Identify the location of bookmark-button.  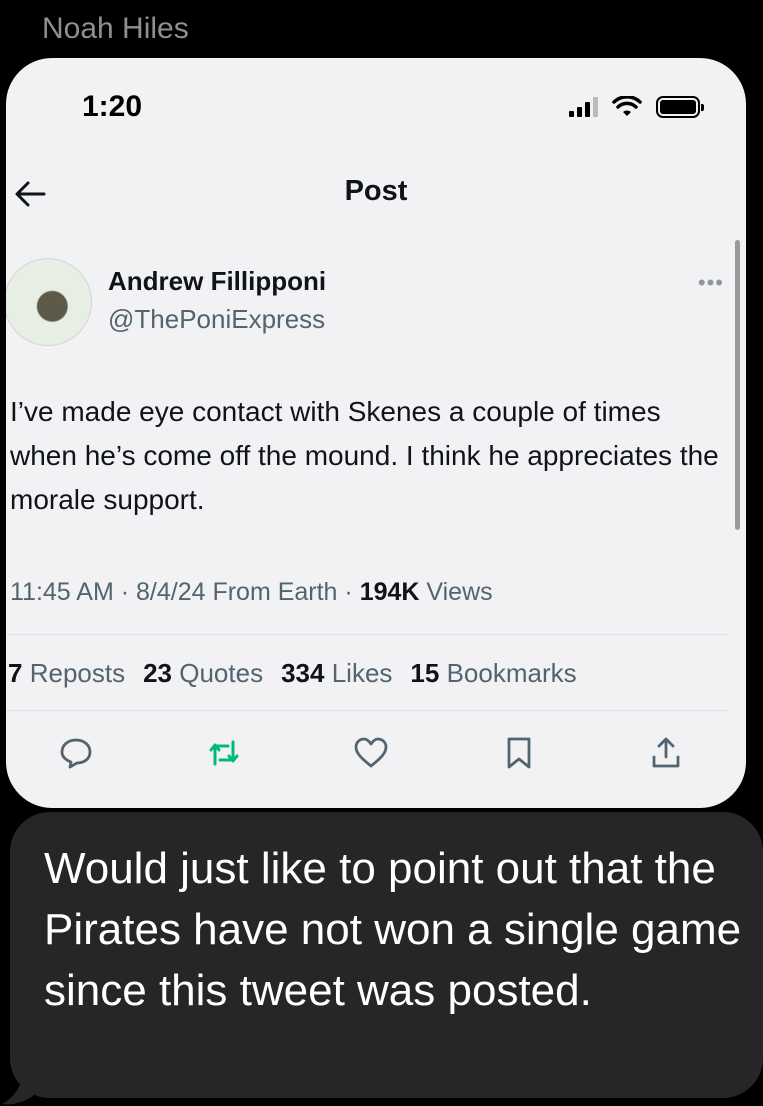
(519, 753).